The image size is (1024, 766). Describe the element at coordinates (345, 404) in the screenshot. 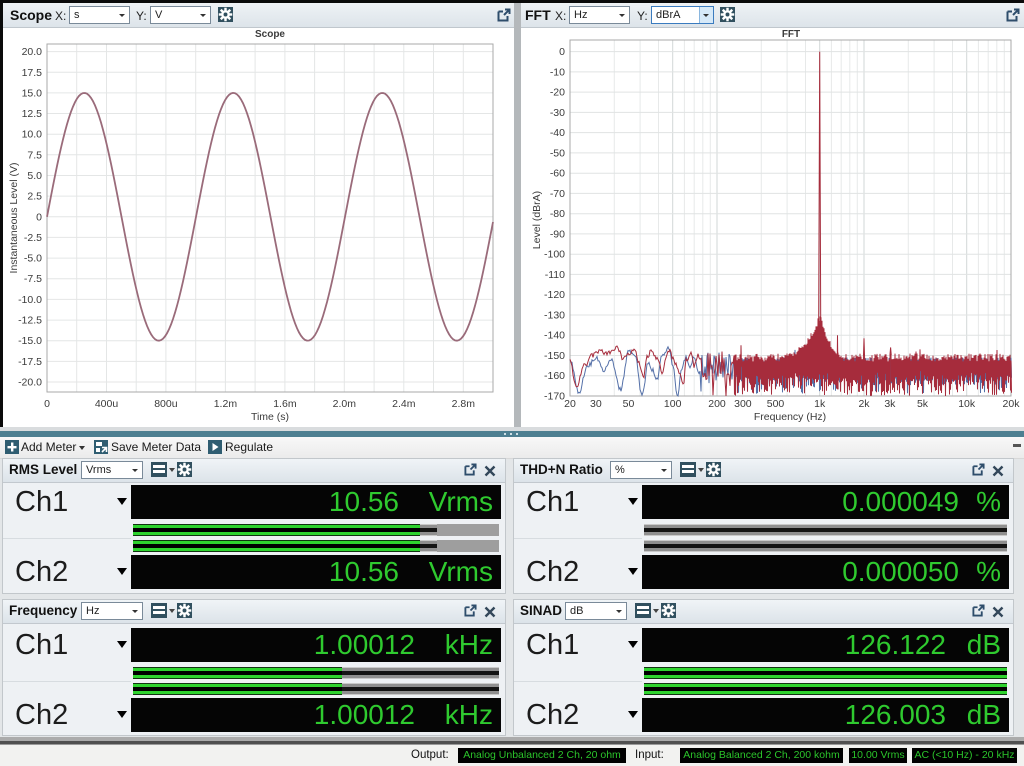

I see `svg-text: 2.0m` at that location.